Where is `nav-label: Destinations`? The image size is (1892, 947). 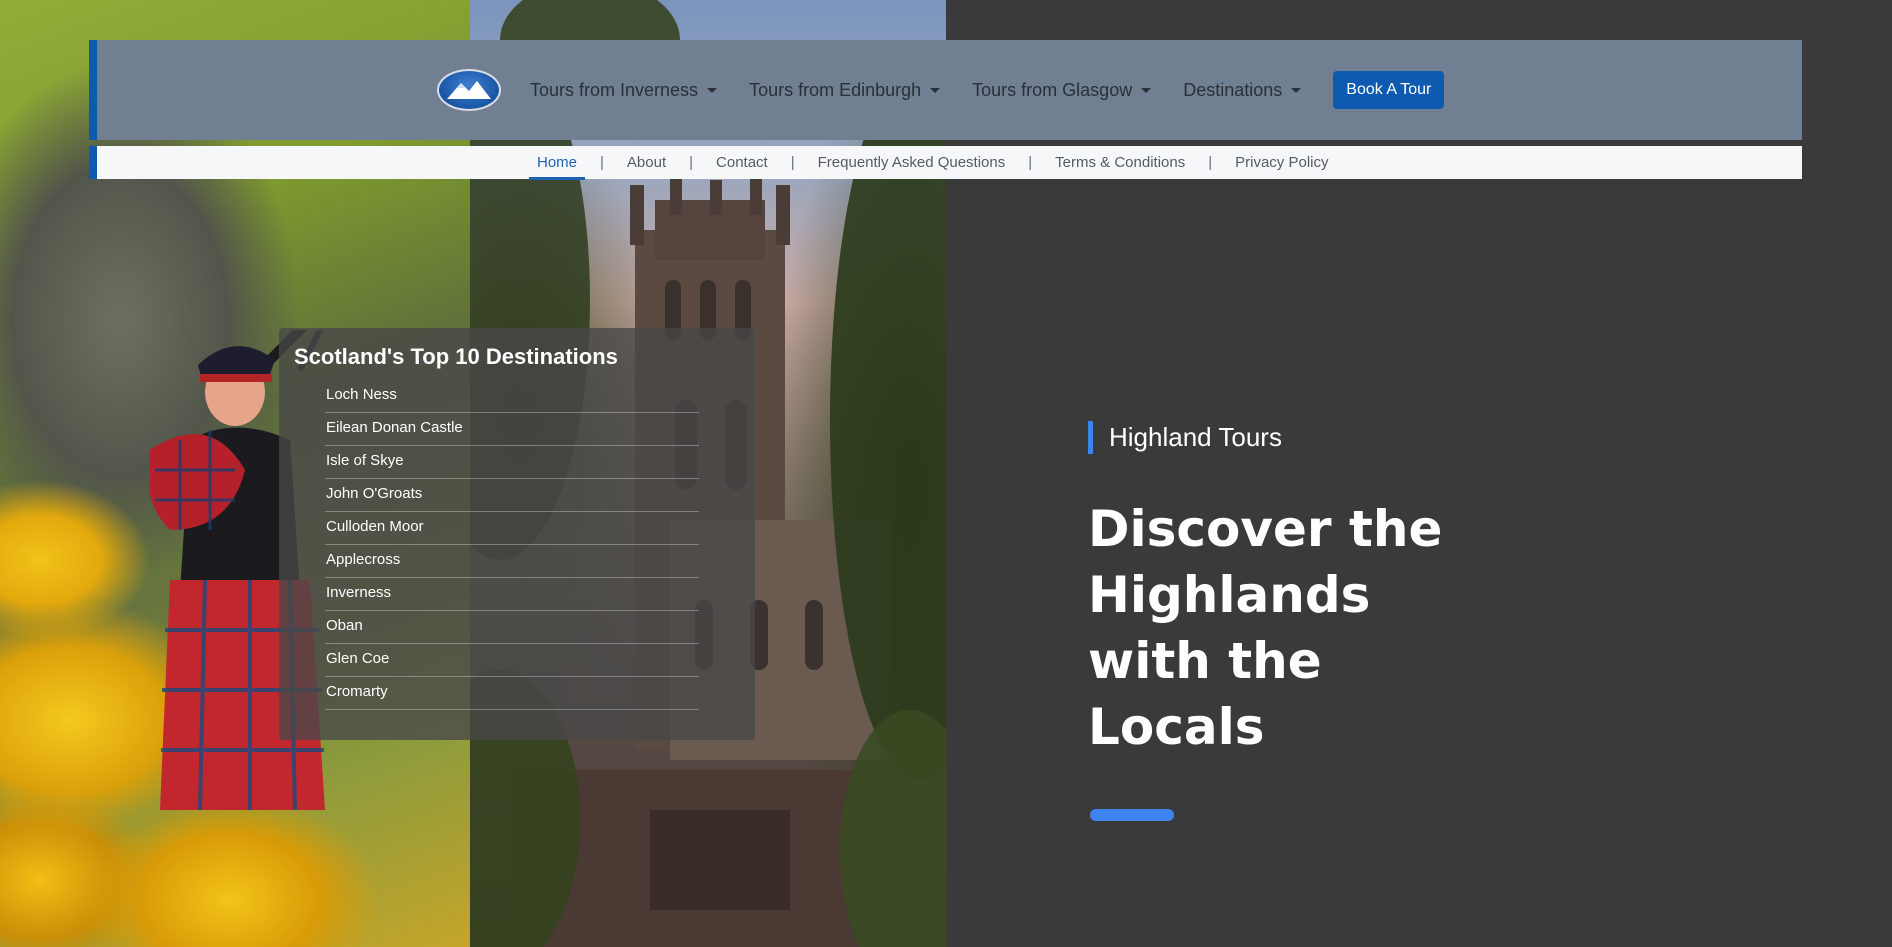 nav-label: Destinations is located at coordinates (1233, 89).